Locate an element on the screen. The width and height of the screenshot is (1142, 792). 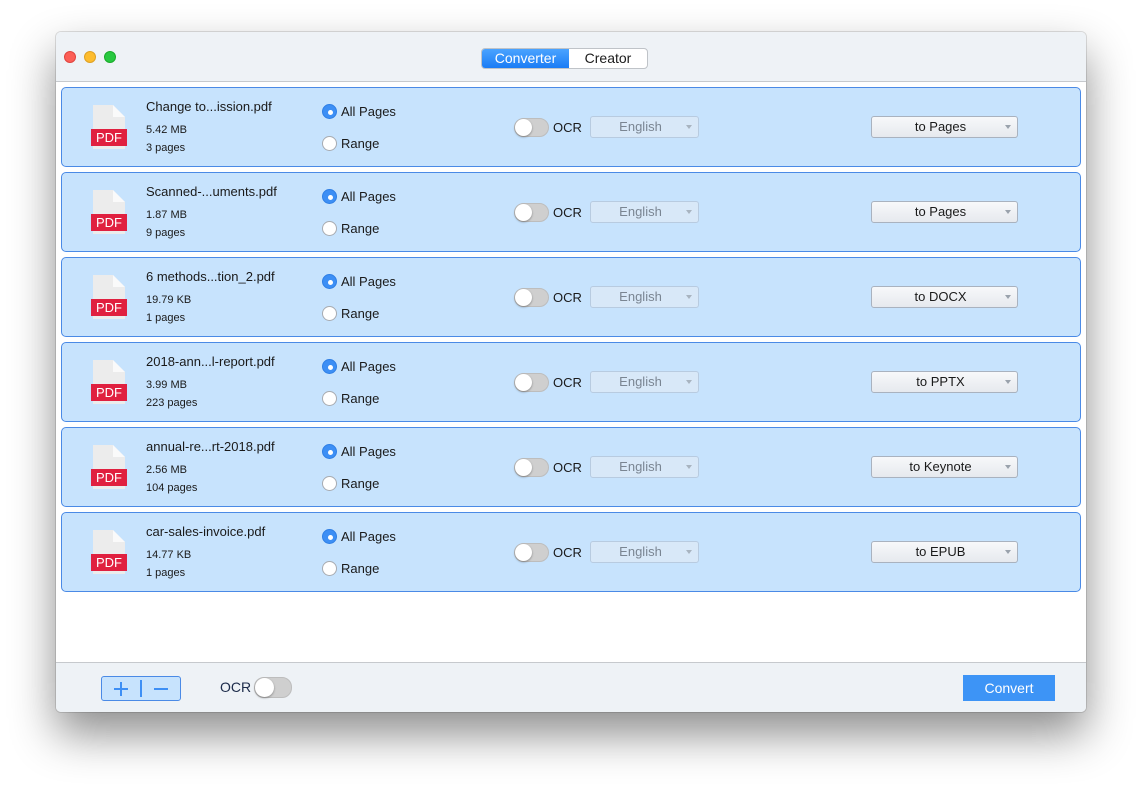
page-count: 1 pages is located at coordinates (166, 573).